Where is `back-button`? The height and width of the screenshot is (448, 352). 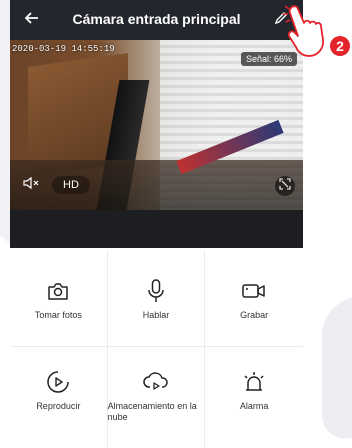 back-button is located at coordinates (32, 20).